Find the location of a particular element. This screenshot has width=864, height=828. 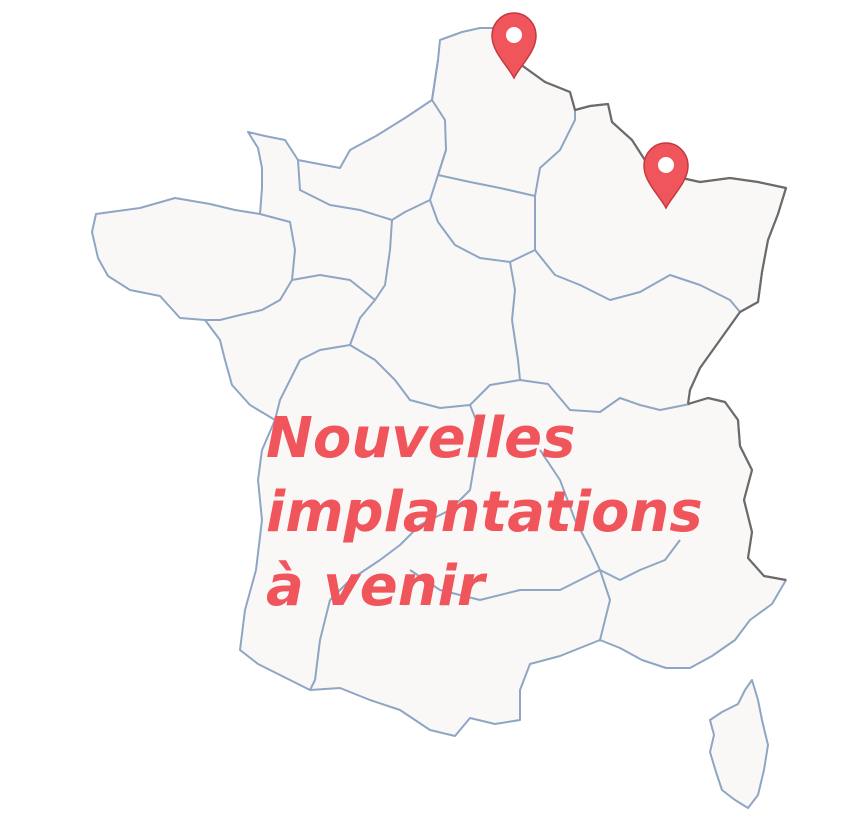

corsica is located at coordinates (739, 744).